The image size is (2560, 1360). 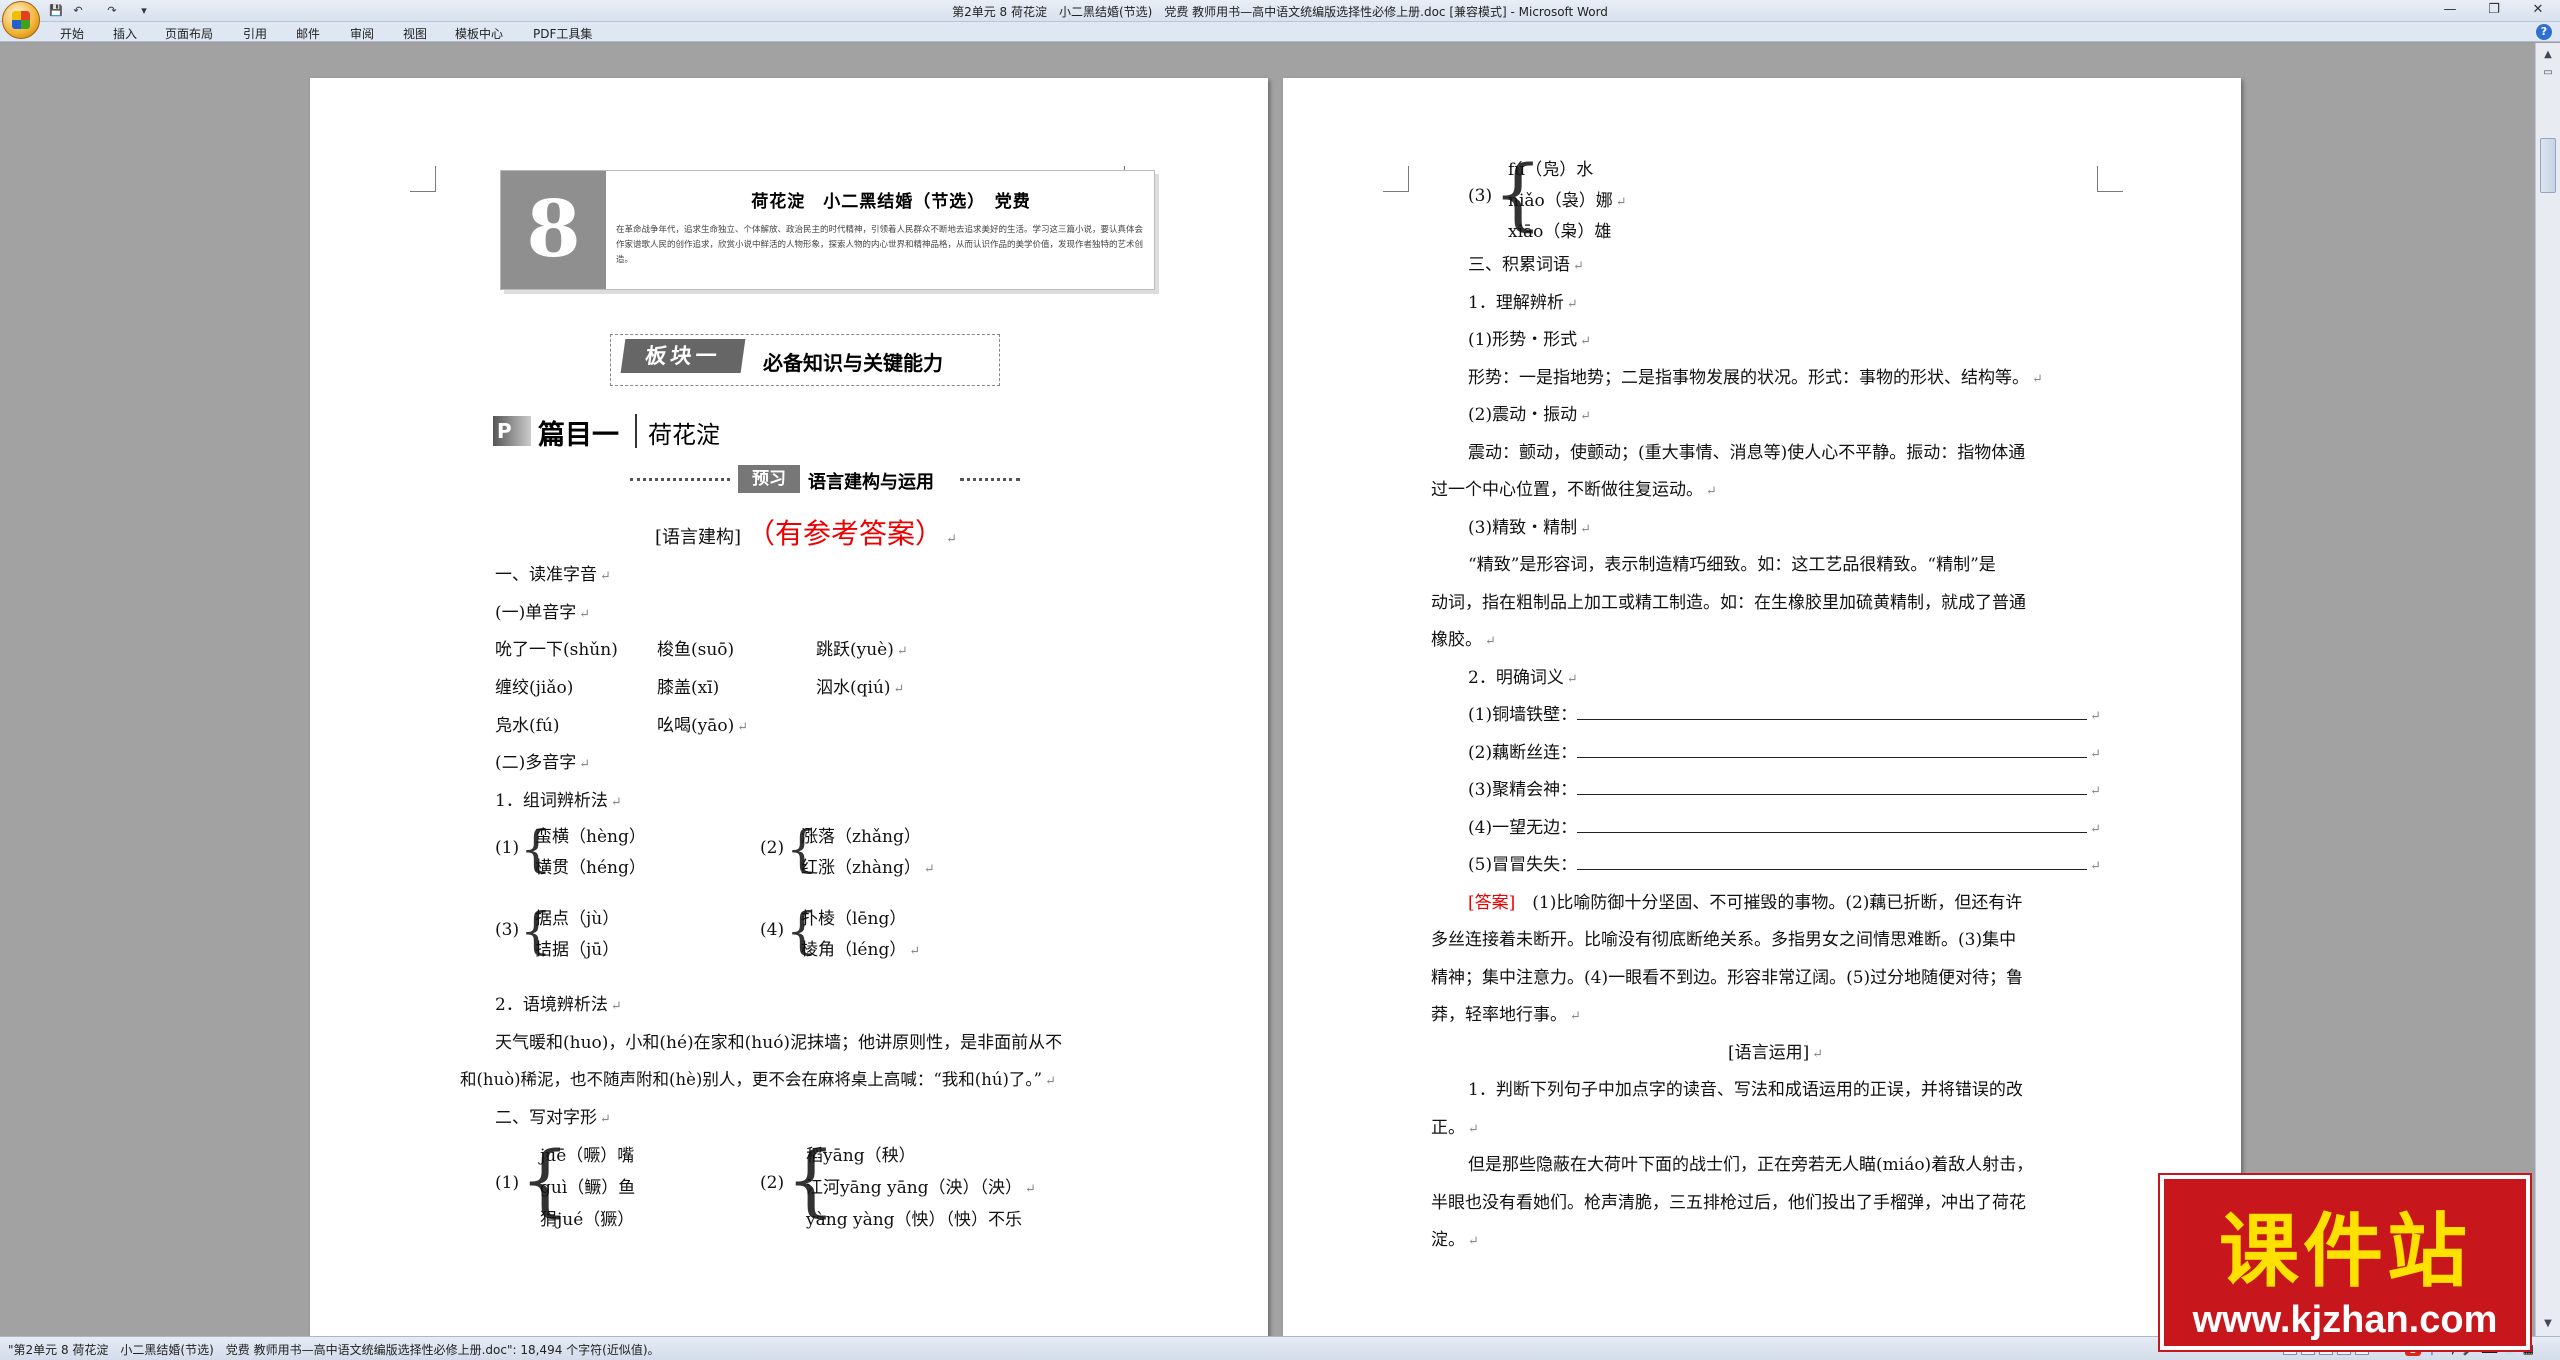 What do you see at coordinates (2544, 32) in the screenshot?
I see `help-icon: ?` at bounding box center [2544, 32].